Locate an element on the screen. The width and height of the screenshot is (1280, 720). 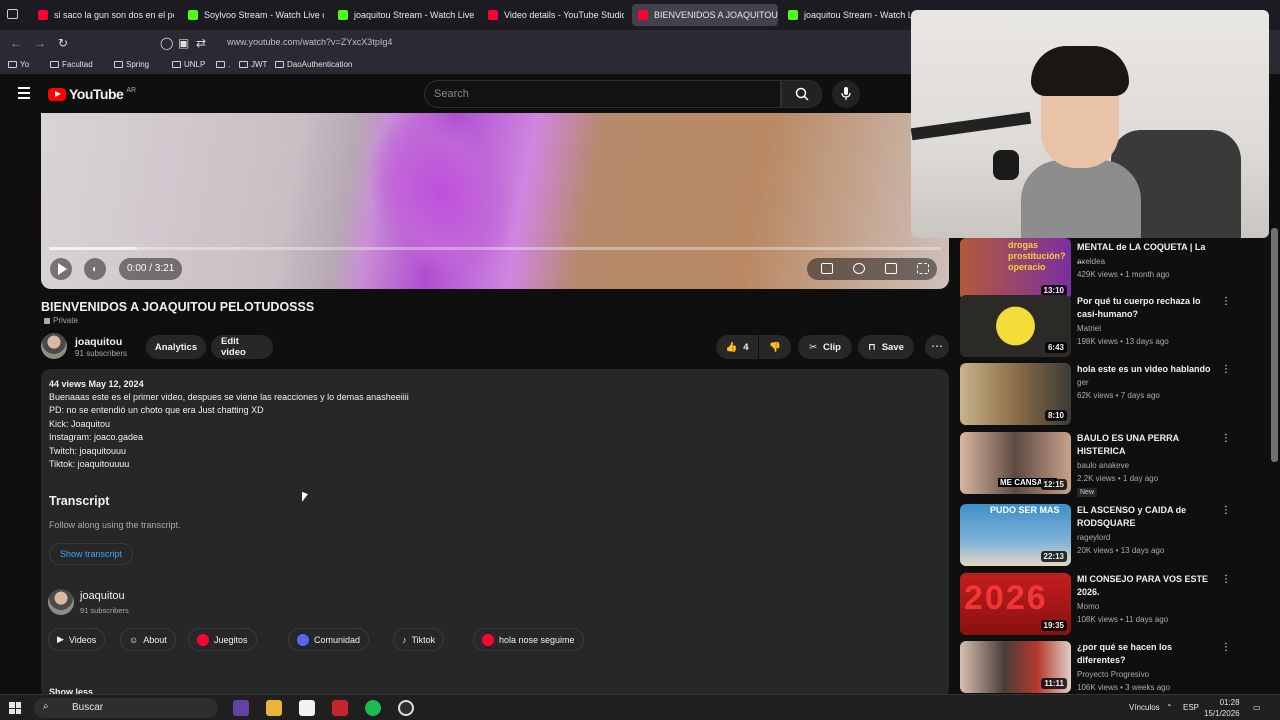
search-button is located at coordinates (801, 94).